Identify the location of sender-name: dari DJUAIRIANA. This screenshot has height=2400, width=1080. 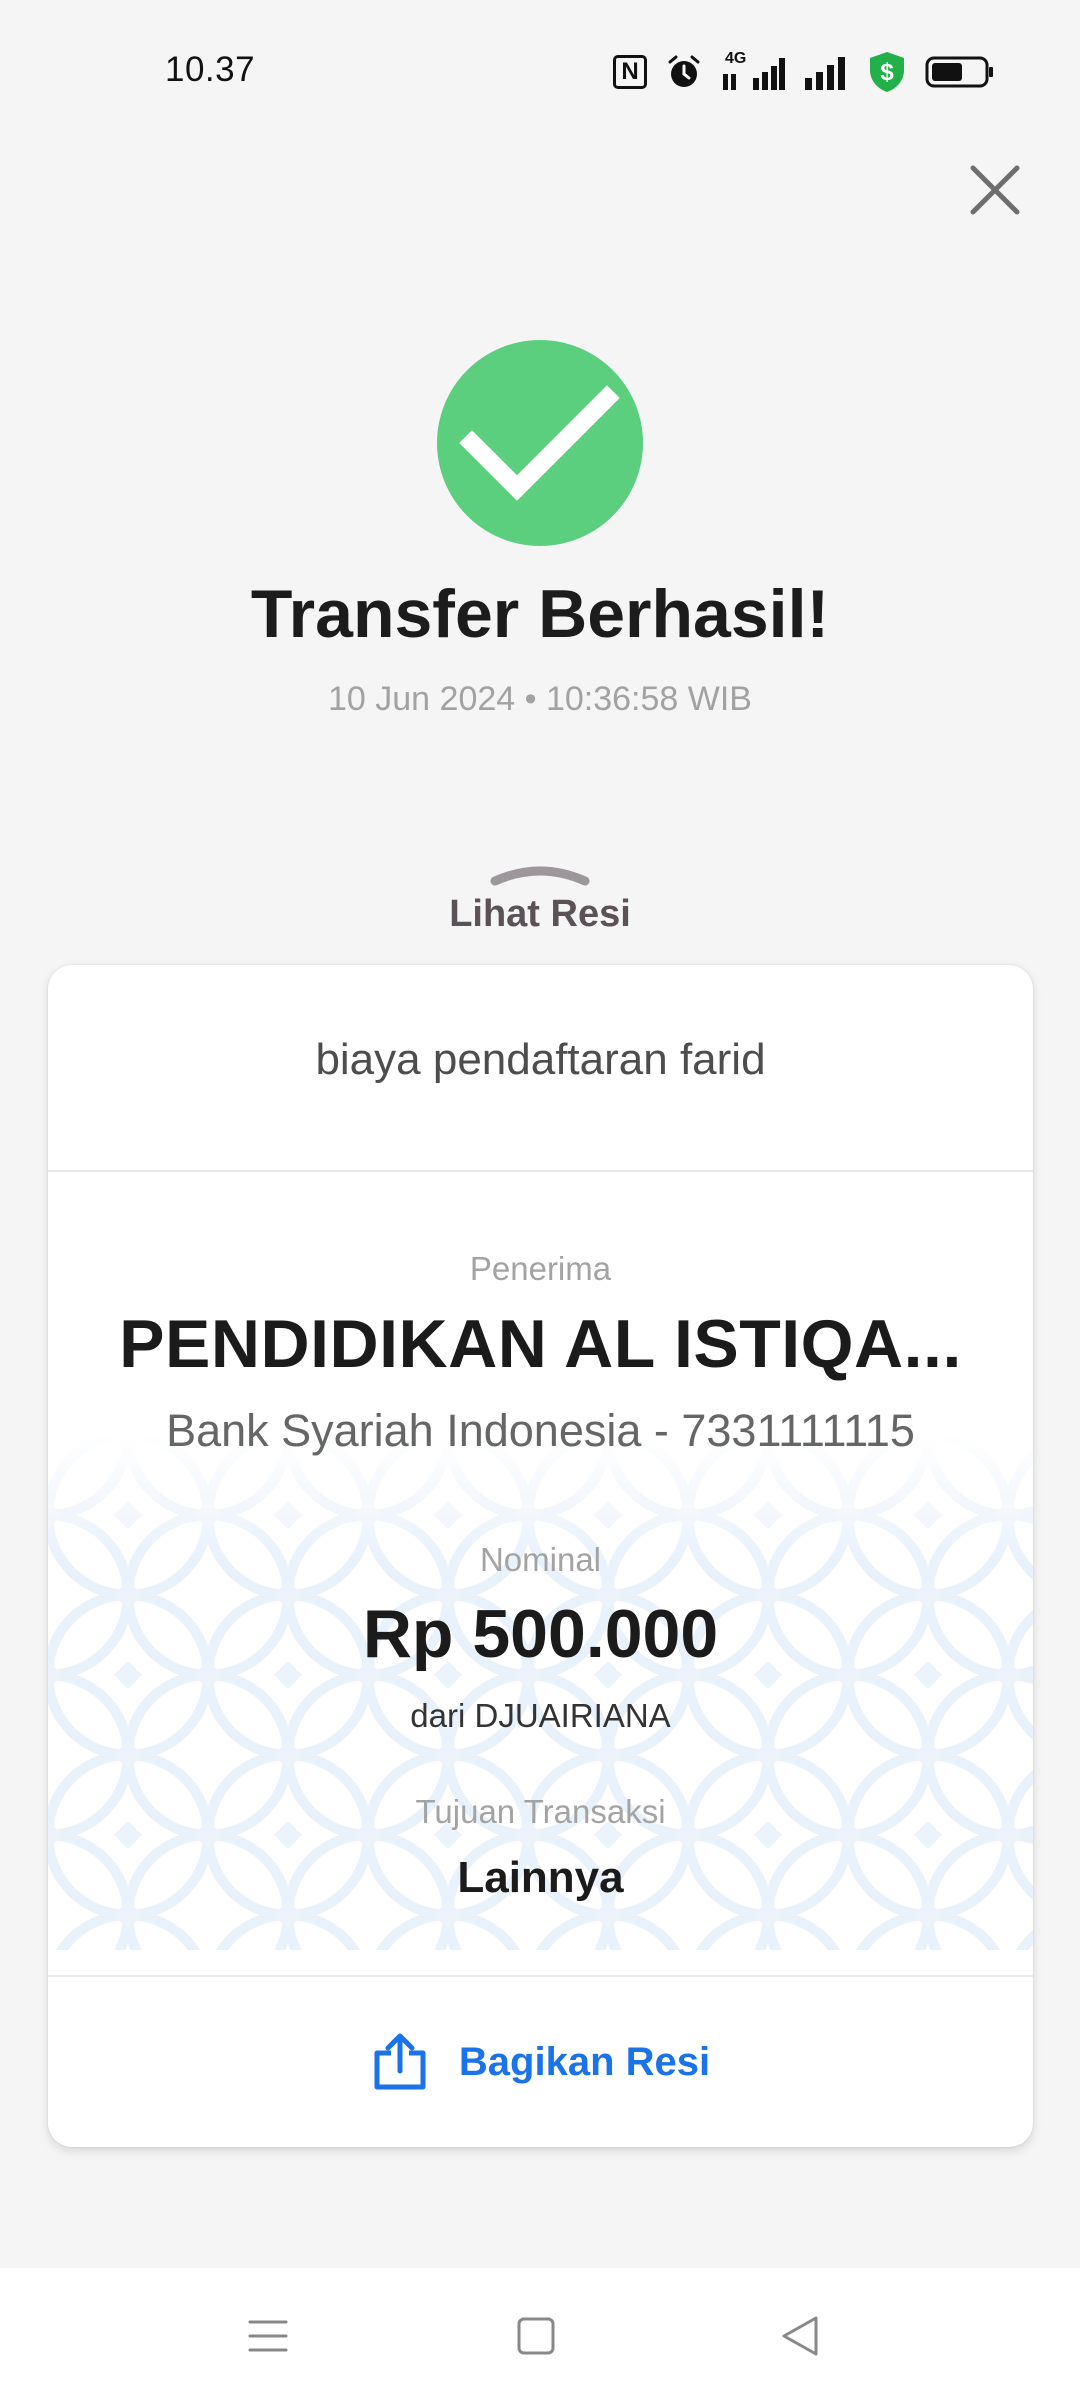
(540, 1715).